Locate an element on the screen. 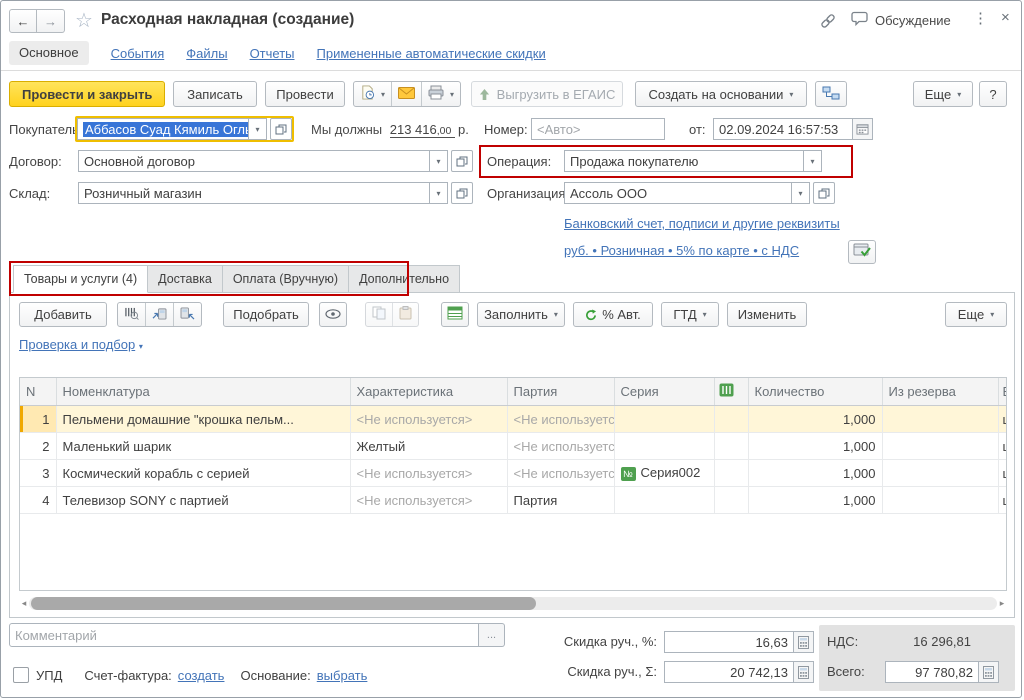 The image size is (1024, 700). calendar-button is located at coordinates (863, 129).